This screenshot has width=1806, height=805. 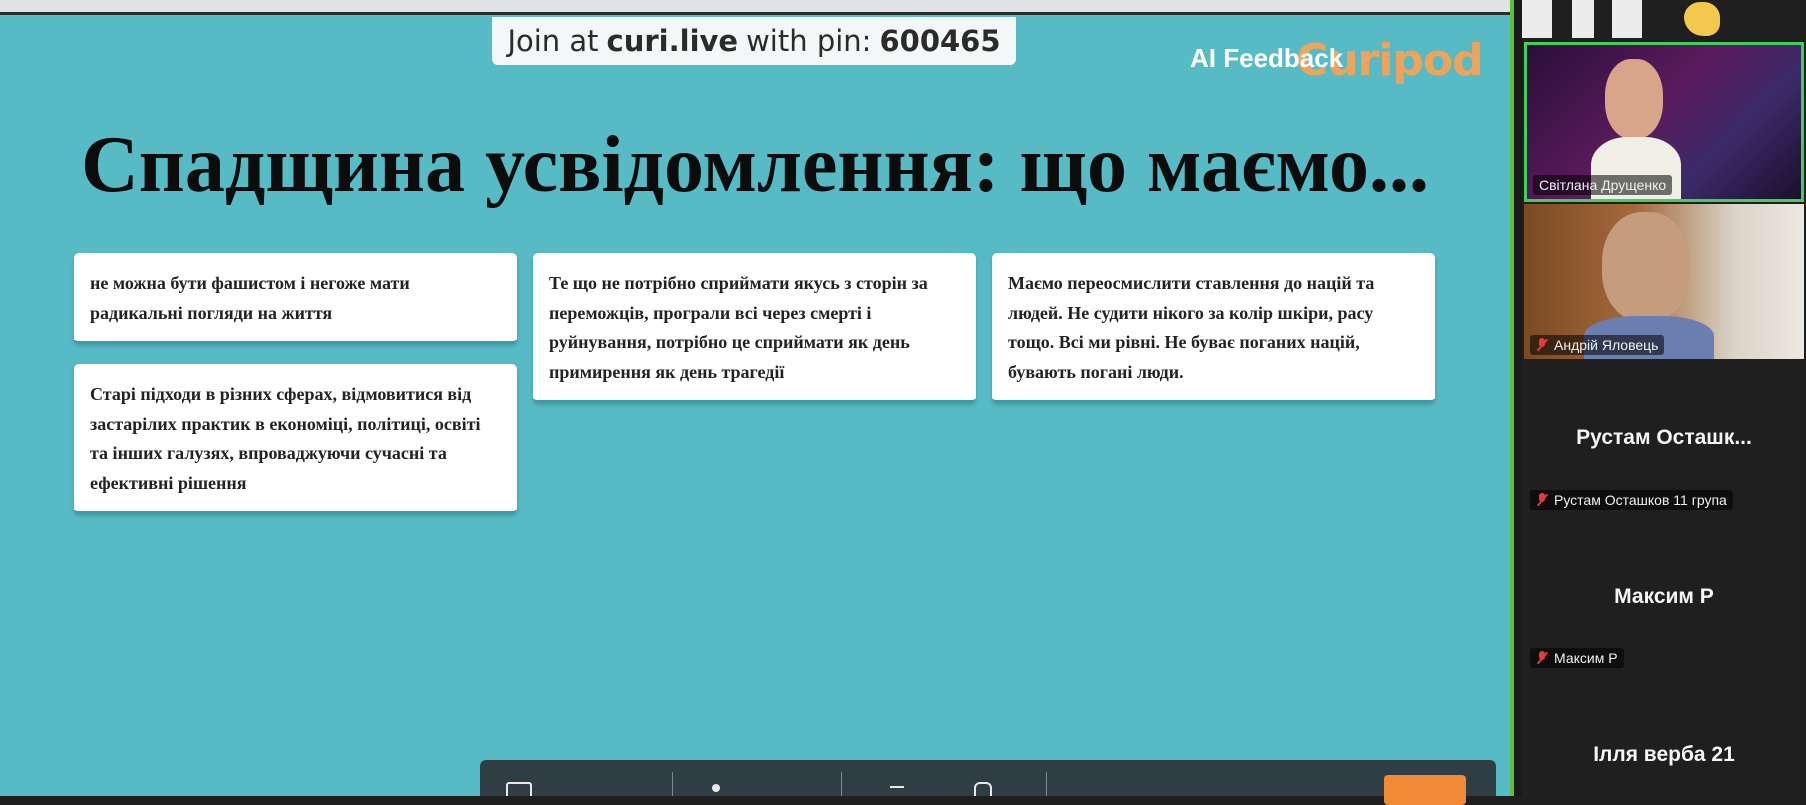 I want to click on presenter-toolbar, so click(x=988, y=778).